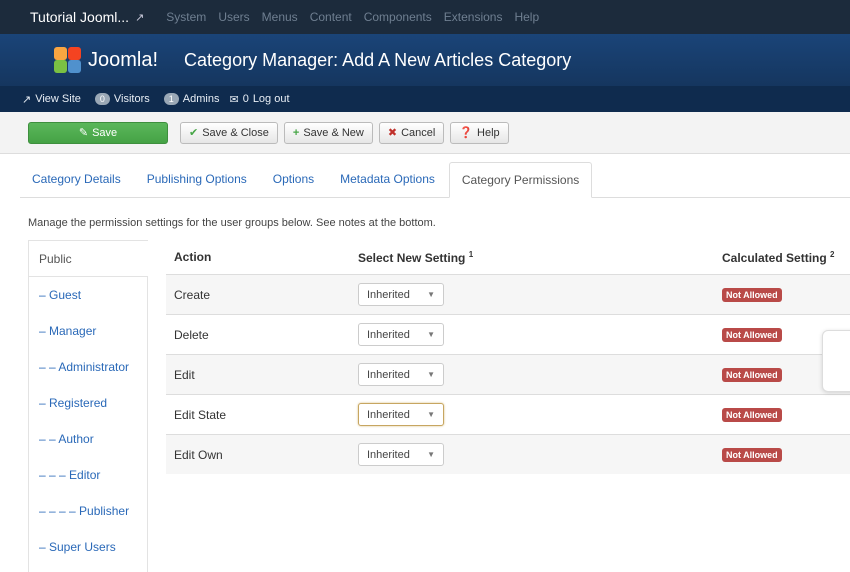 Image resolution: width=850 pixels, height=572 pixels. What do you see at coordinates (76, 179) in the screenshot?
I see `tab-category-details: Category Details` at bounding box center [76, 179].